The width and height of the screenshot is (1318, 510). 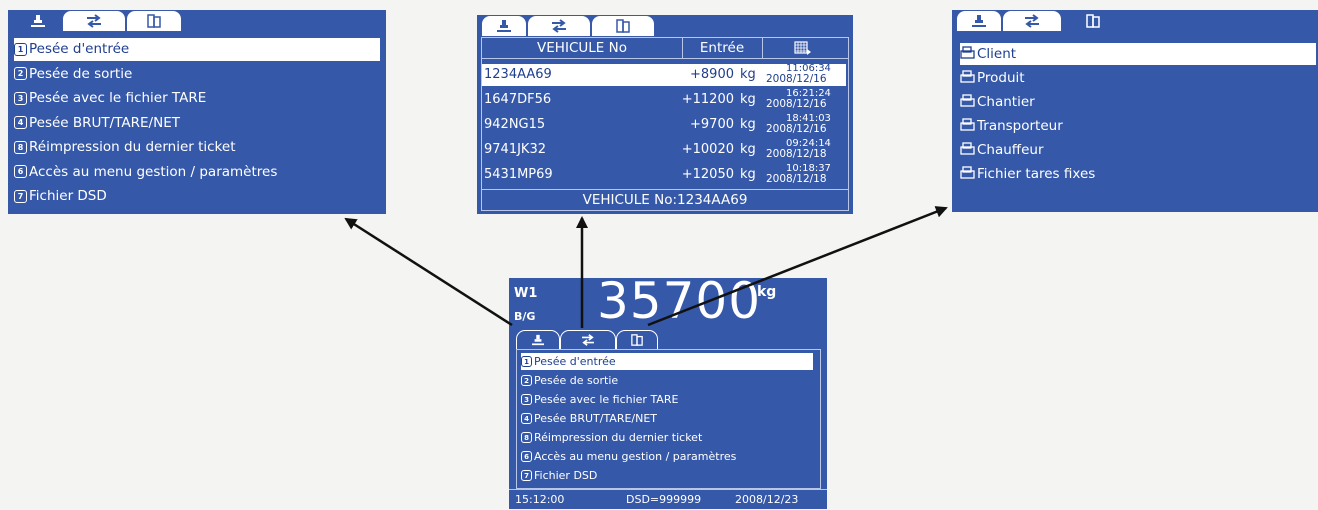 What do you see at coordinates (646, 267) in the screenshot?
I see `navigation-arrows` at bounding box center [646, 267].